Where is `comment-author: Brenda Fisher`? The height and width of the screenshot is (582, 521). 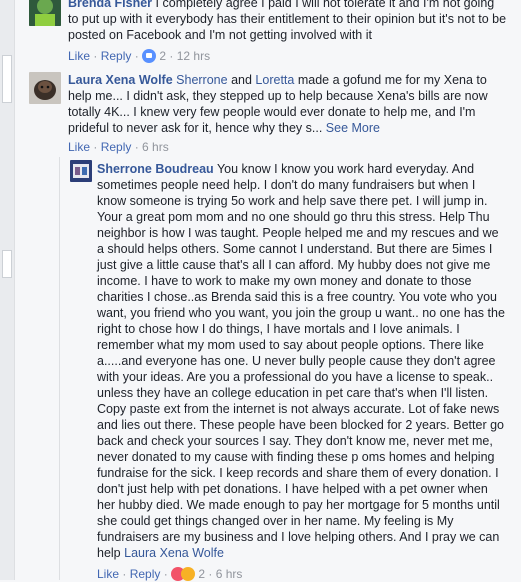 comment-author: Brenda Fisher is located at coordinates (110, 5).